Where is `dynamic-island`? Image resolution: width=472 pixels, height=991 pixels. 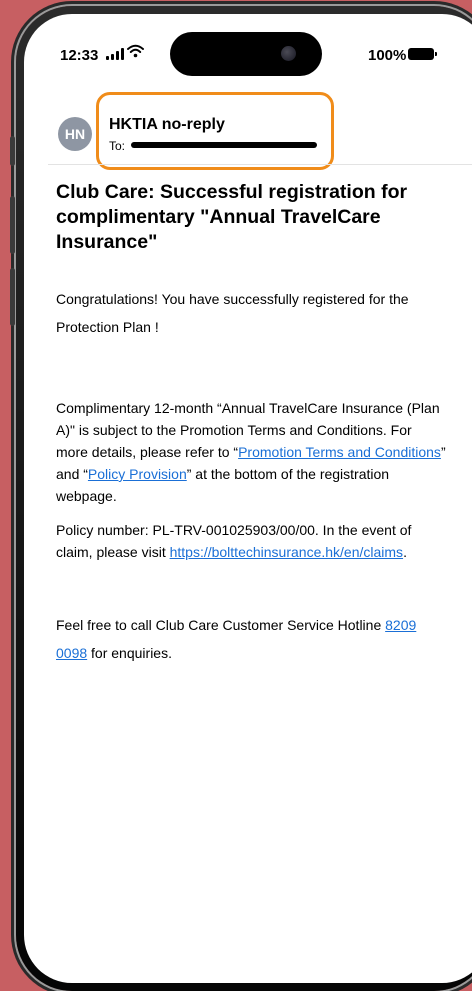 dynamic-island is located at coordinates (246, 54).